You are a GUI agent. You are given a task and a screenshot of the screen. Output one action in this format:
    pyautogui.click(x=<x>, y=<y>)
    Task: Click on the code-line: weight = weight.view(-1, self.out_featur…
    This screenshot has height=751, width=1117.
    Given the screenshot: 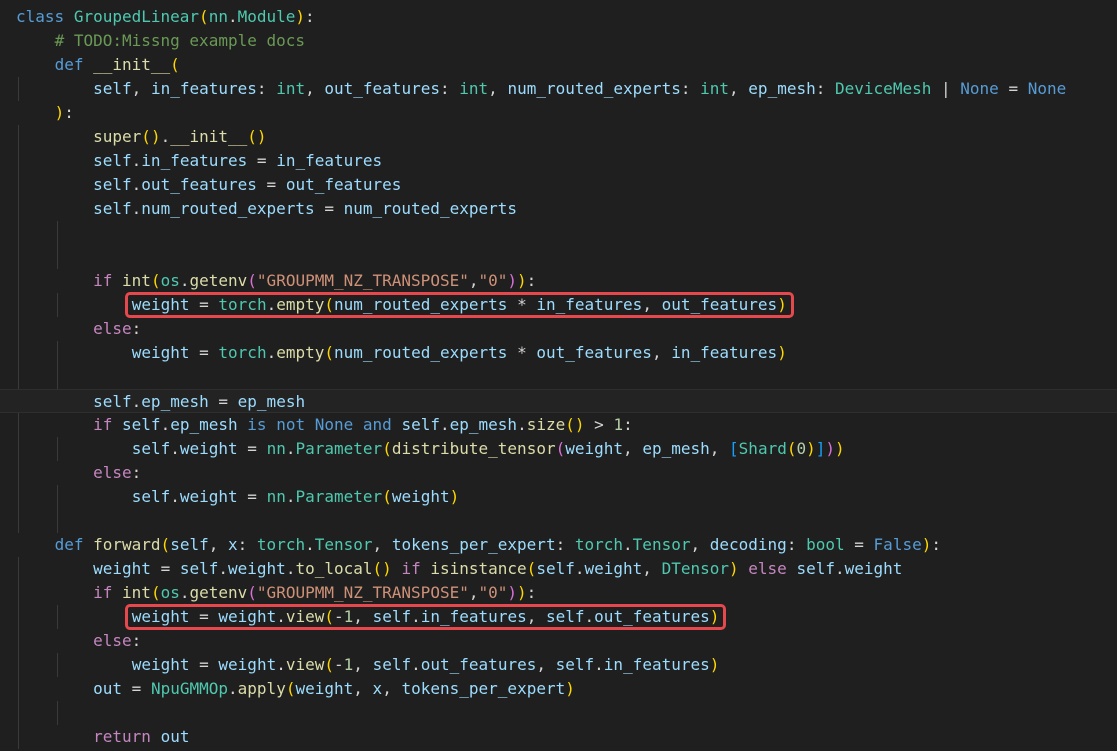 What is the action you would take?
    pyautogui.click(x=558, y=665)
    